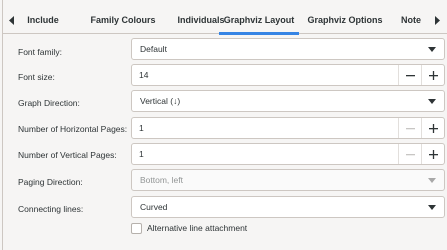 Image resolution: width=447 pixels, height=250 pixels. I want to click on vertical-pages-increase-button, so click(433, 154).